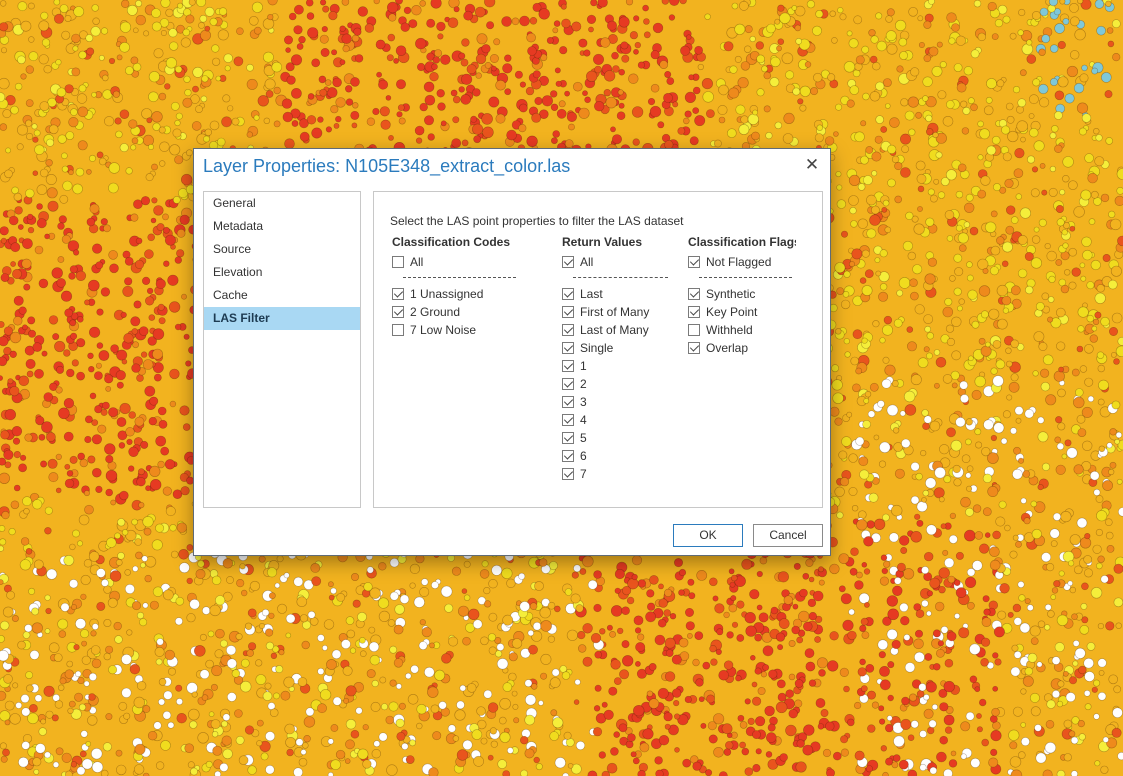  What do you see at coordinates (282, 249) in the screenshot?
I see `nav-item-source: Source` at bounding box center [282, 249].